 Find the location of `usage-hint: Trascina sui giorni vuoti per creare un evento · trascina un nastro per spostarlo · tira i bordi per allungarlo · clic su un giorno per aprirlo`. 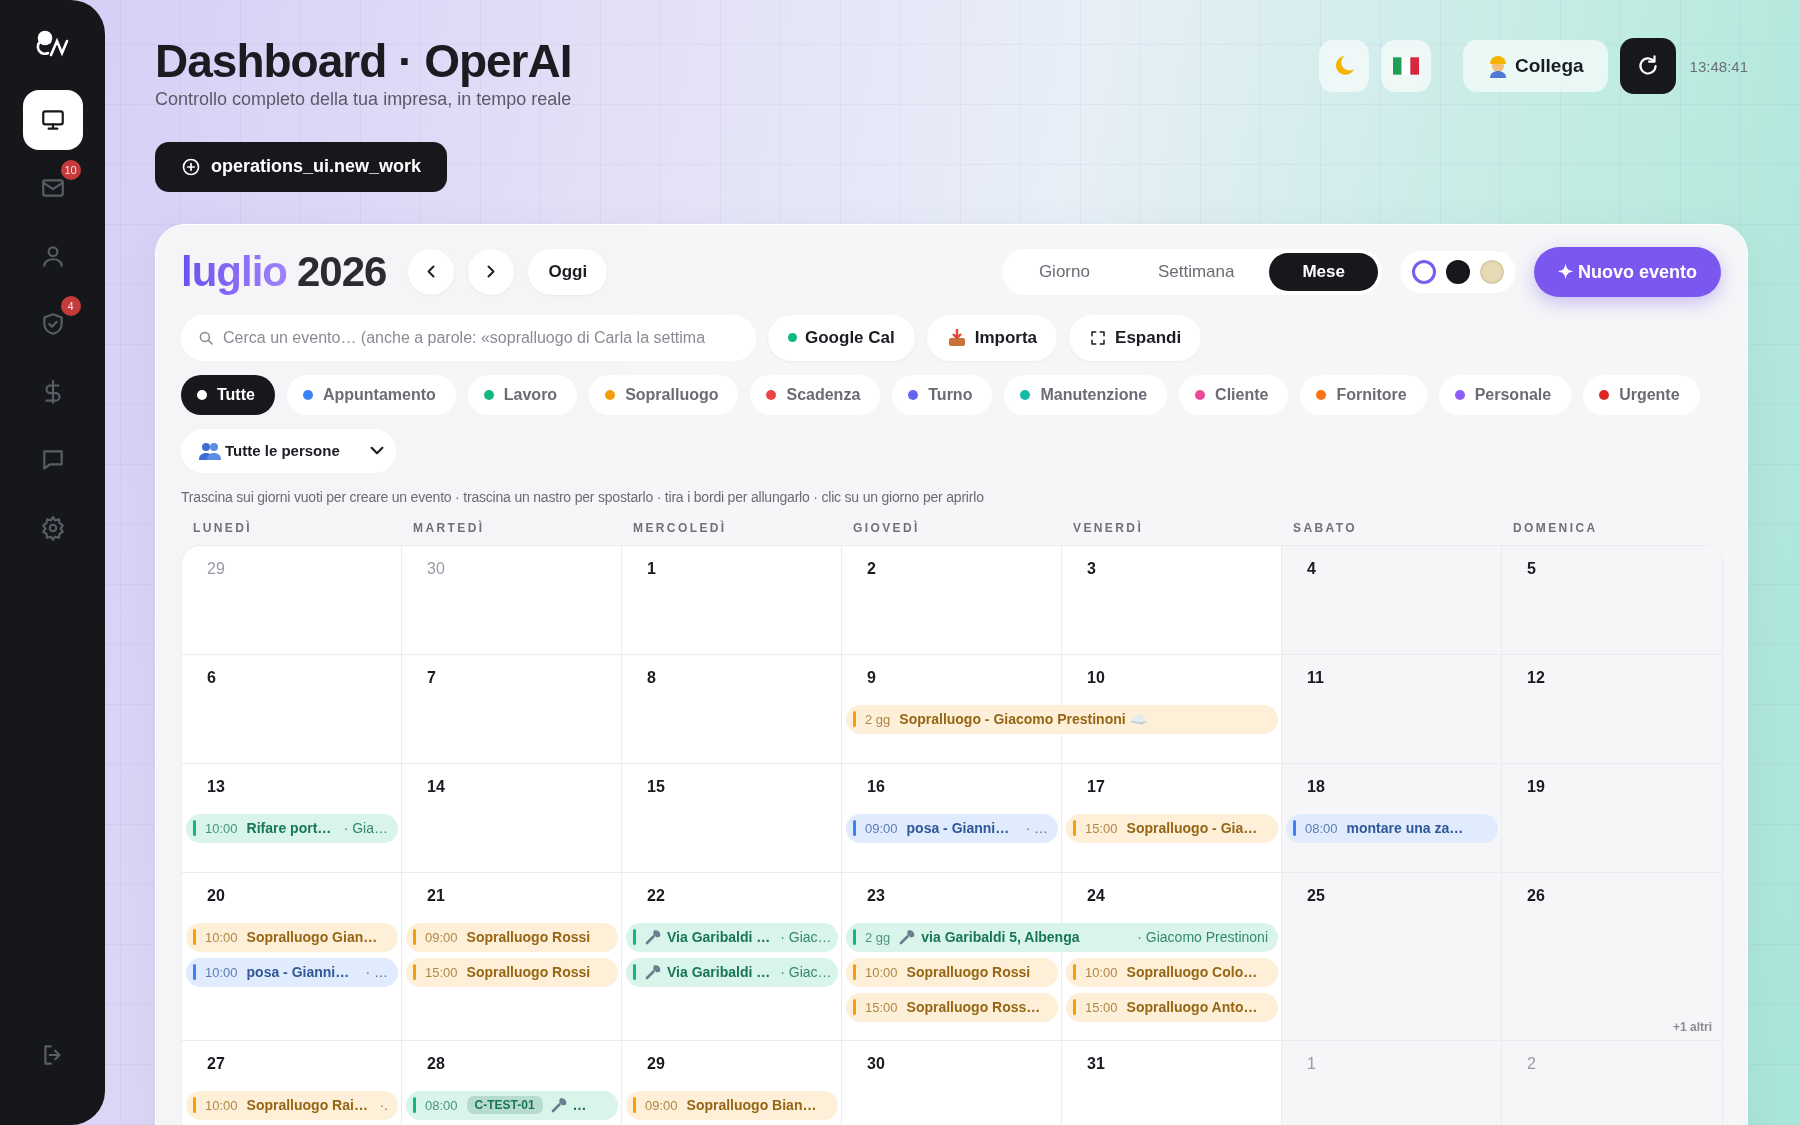

usage-hint: Trascina sui giorni vuoti per creare un evento · trascina un nastro per spostarlo · tira i bordi per allungarlo · clic su un giorno per aprirlo is located at coordinates (583, 496).